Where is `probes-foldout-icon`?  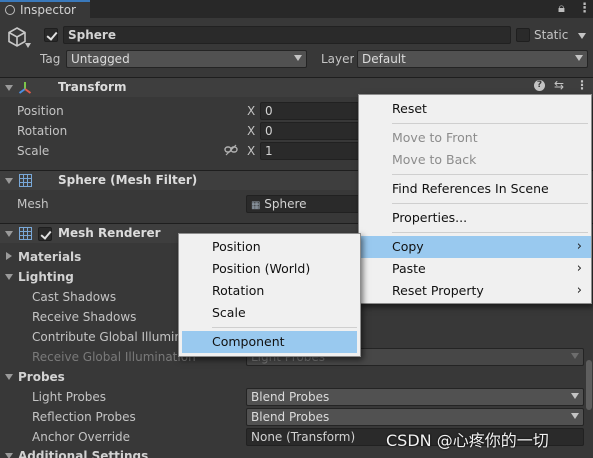 probes-foldout-icon is located at coordinates (9, 377).